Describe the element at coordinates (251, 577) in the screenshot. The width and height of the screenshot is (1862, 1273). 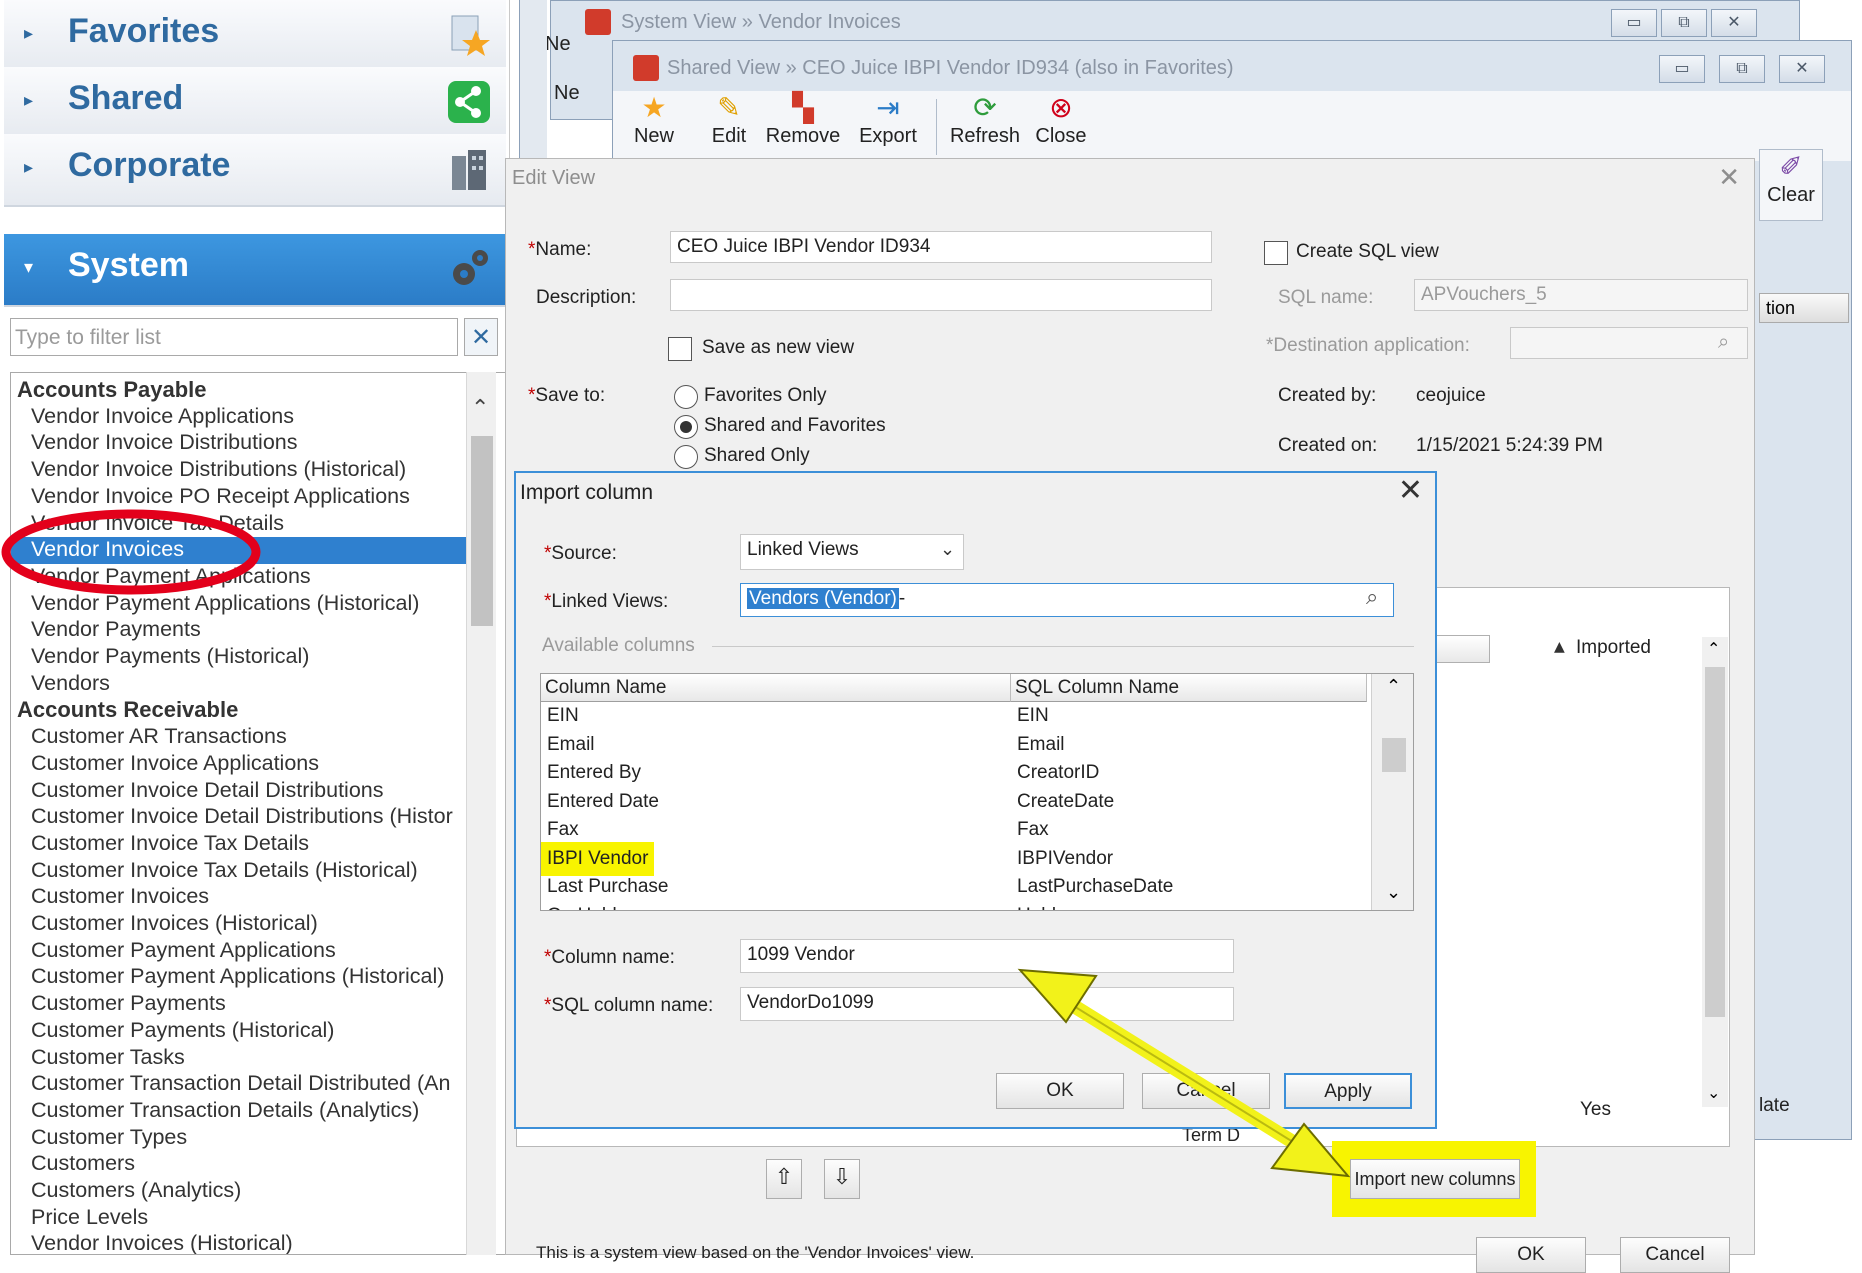
I see `list-item: Vendor Payment Applications` at that location.